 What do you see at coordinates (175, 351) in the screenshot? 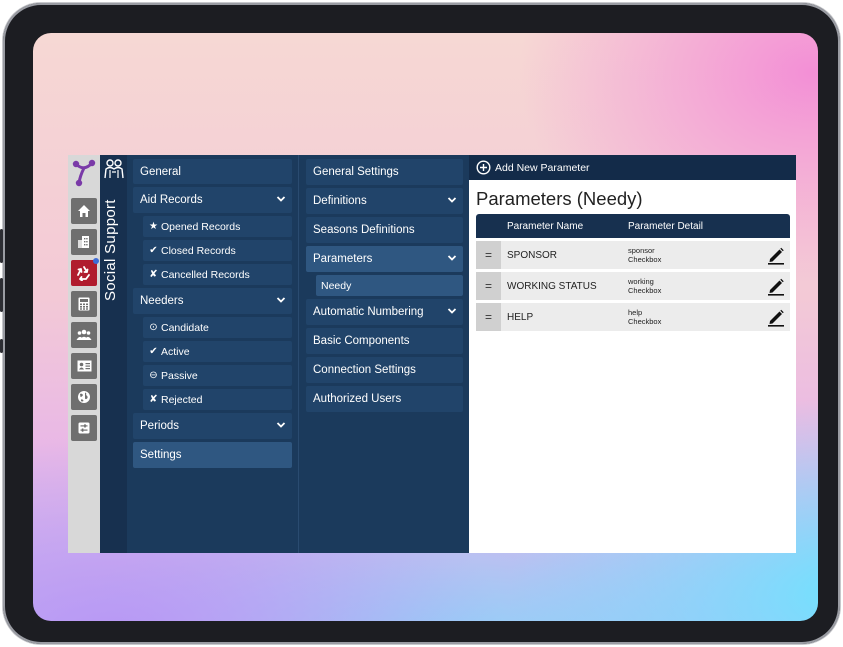
I see `nav-active-label: Active` at bounding box center [175, 351].